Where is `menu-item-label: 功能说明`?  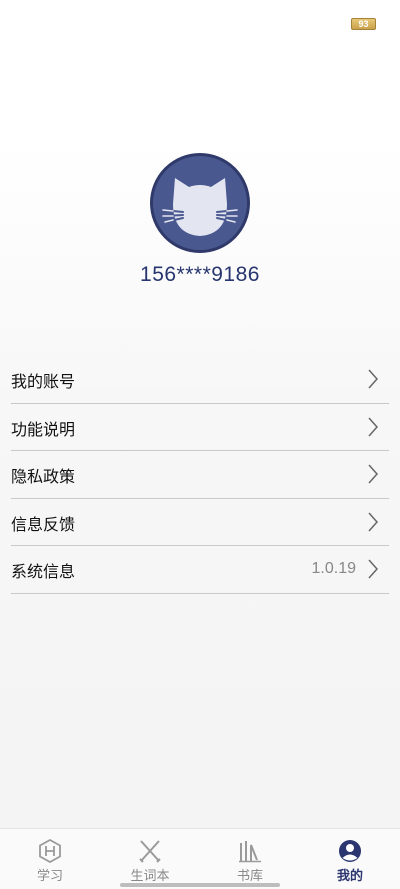
menu-item-label: 功能说明 is located at coordinates (43, 429).